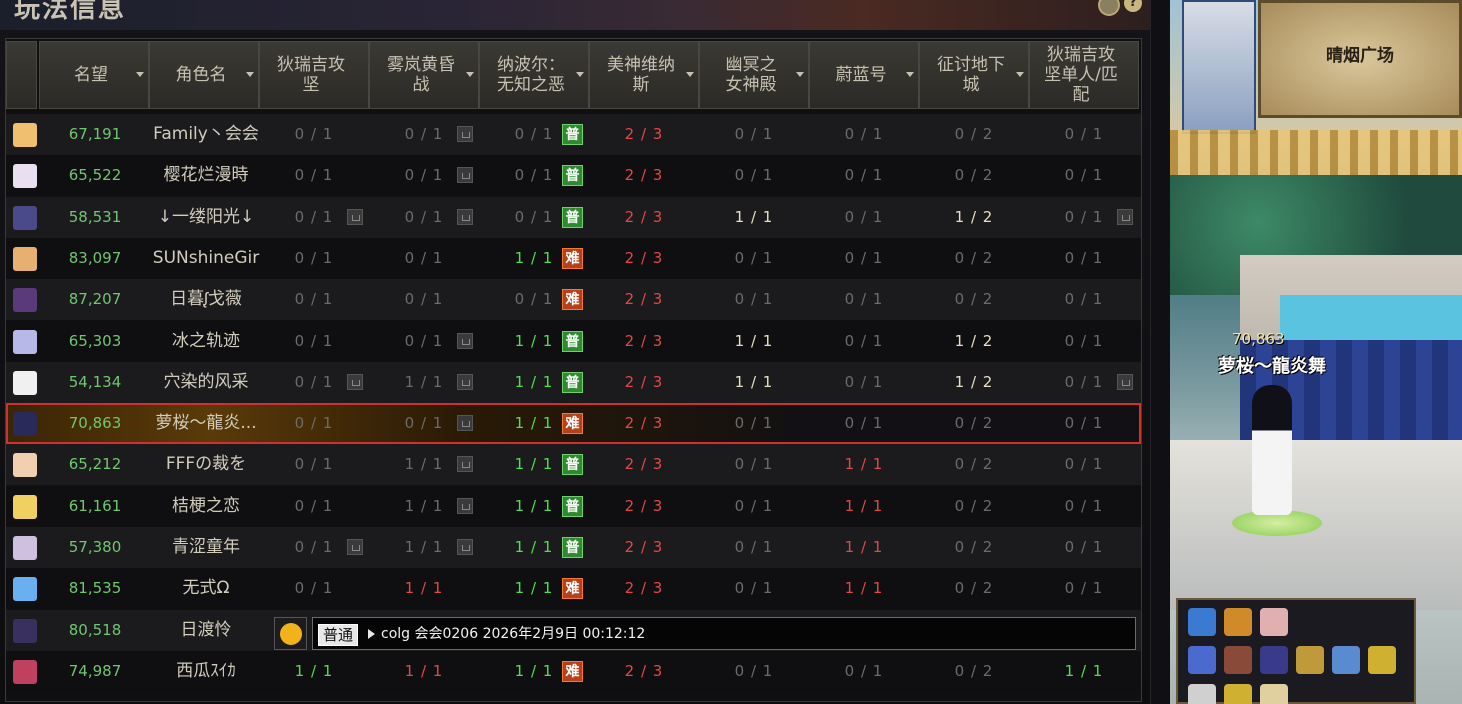 The height and width of the screenshot is (704, 1462). I want to click on help-icon: ?, so click(1133, 6).